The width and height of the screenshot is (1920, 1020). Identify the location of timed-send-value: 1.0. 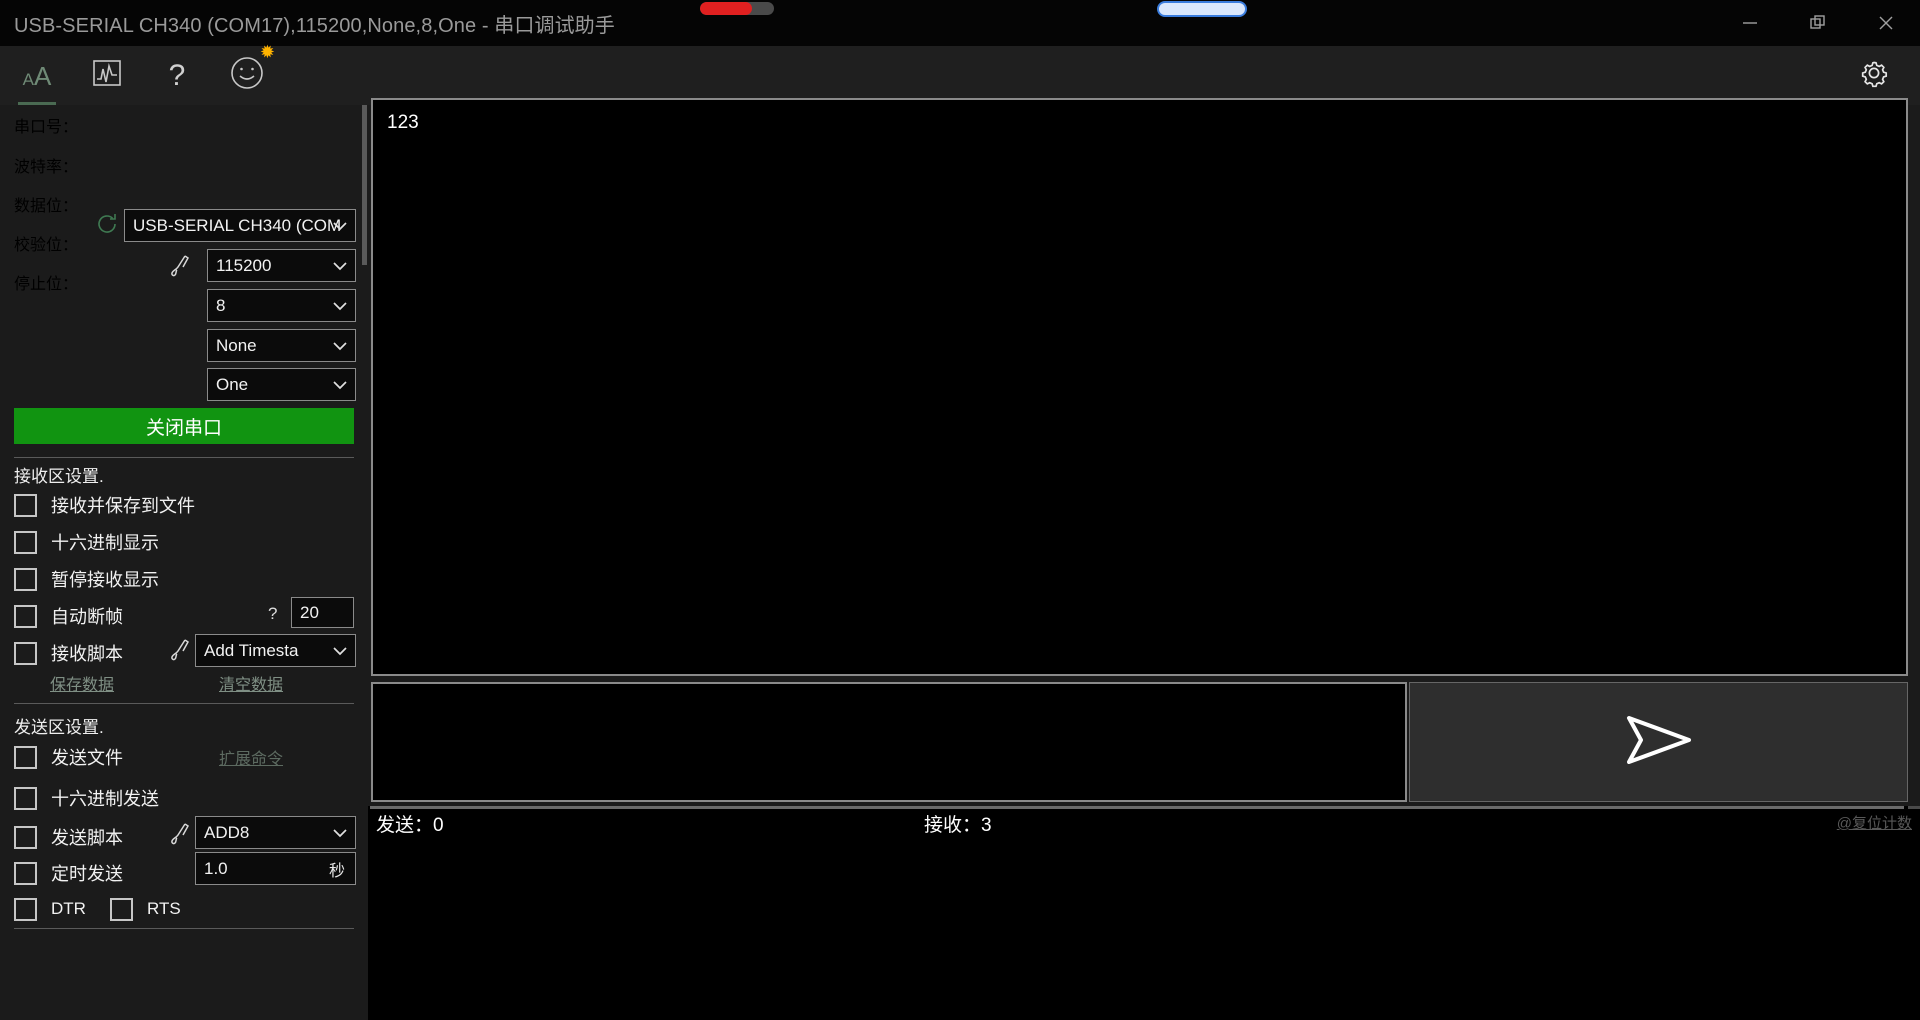
(216, 868).